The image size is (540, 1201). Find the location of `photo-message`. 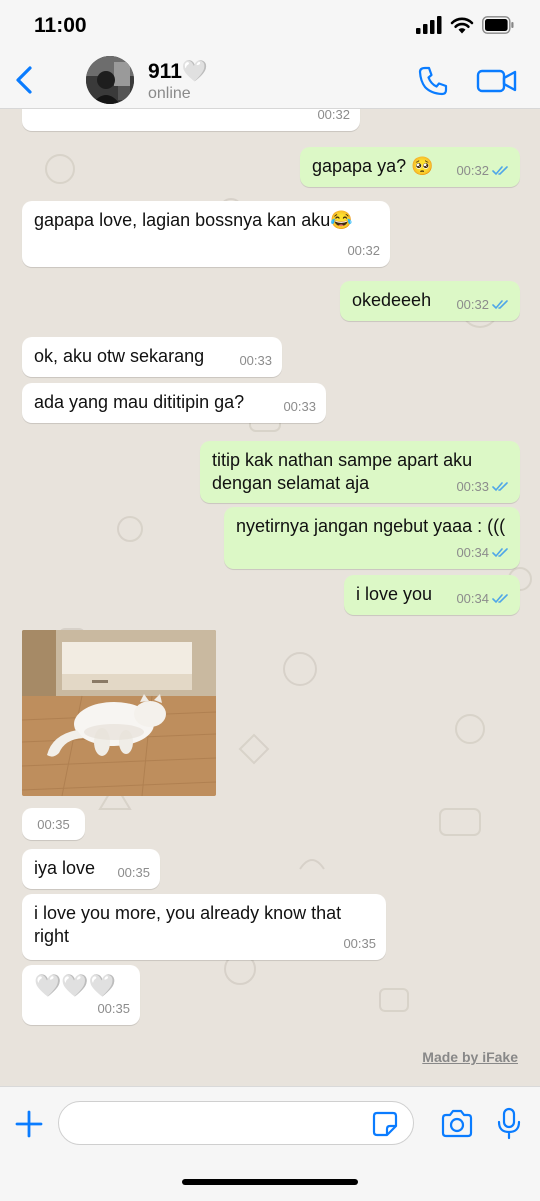

photo-message is located at coordinates (119, 713).